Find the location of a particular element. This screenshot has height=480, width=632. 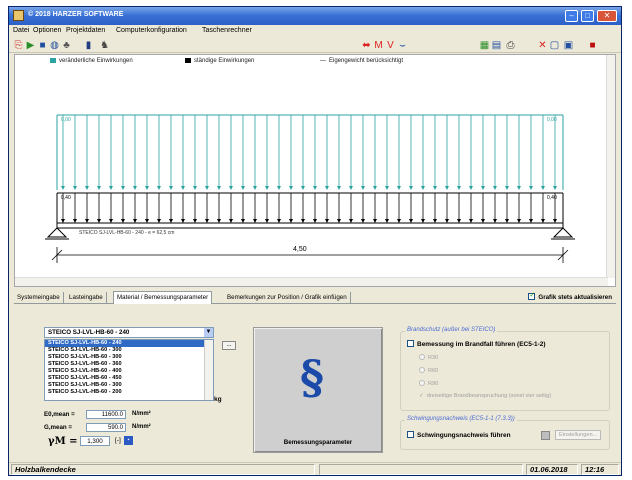

table-icon: ▦ is located at coordinates (484, 45).